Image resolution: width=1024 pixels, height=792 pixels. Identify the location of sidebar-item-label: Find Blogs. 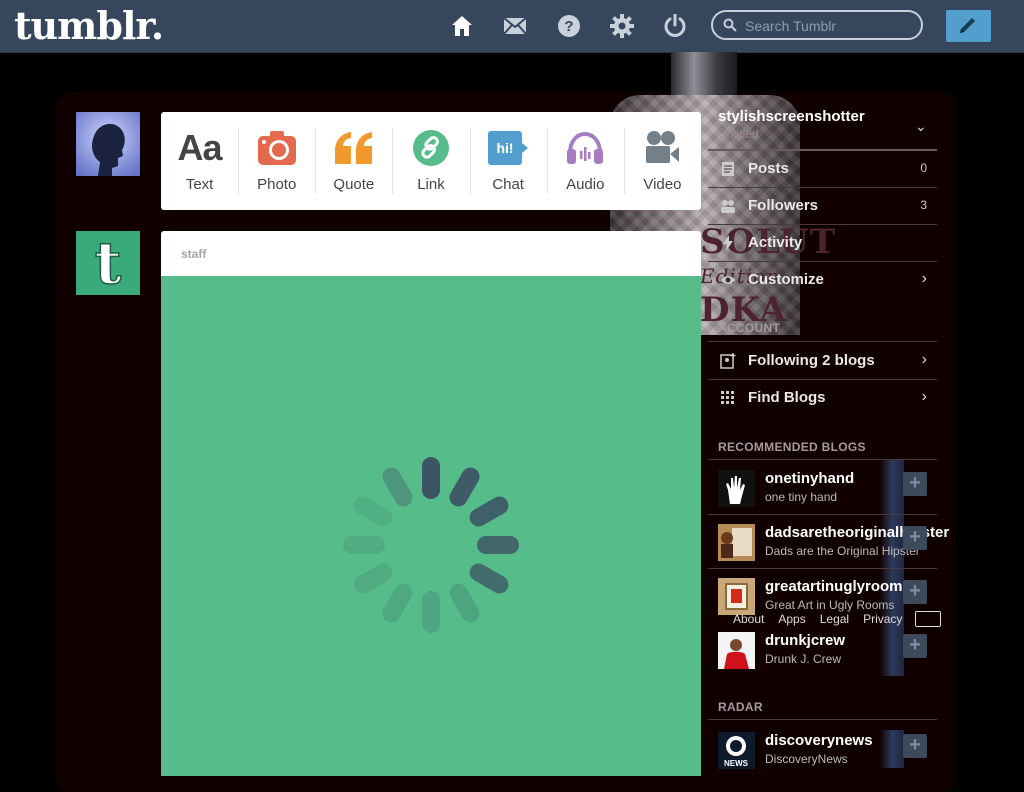
(787, 397).